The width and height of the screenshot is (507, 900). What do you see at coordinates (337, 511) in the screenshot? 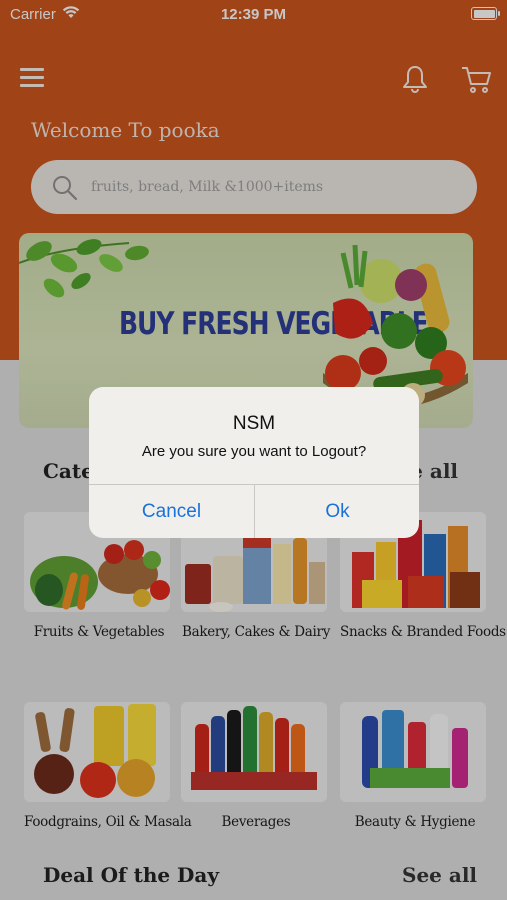
I see `alert-ok-button: Ok` at bounding box center [337, 511].